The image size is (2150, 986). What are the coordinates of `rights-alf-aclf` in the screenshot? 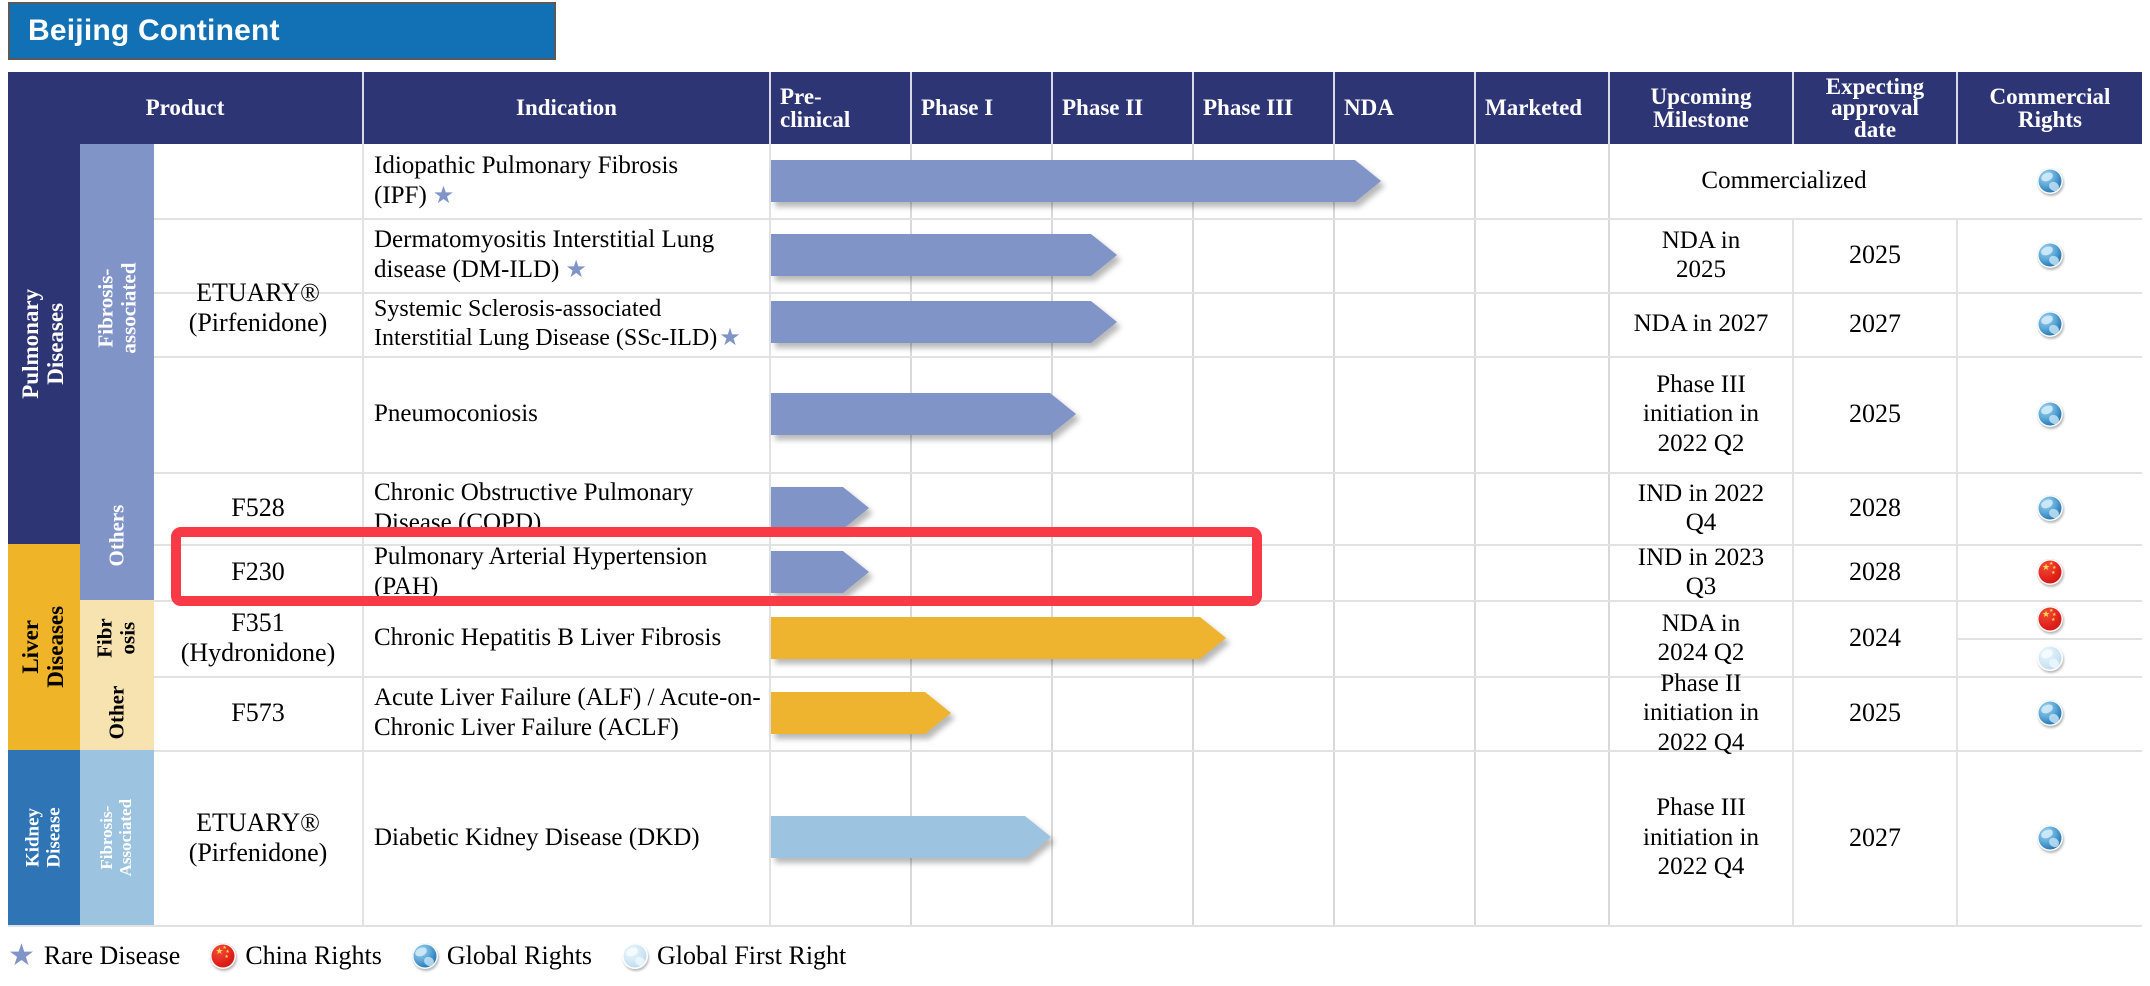 It's located at (2050, 713).